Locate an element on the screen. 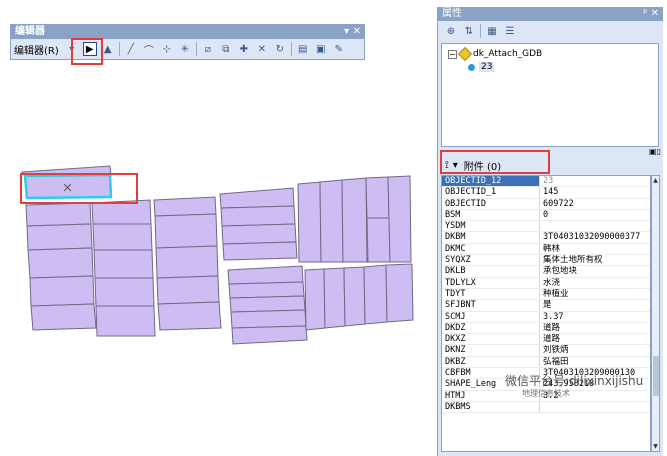  curve-segment-icon: ⌒ is located at coordinates (149, 49).